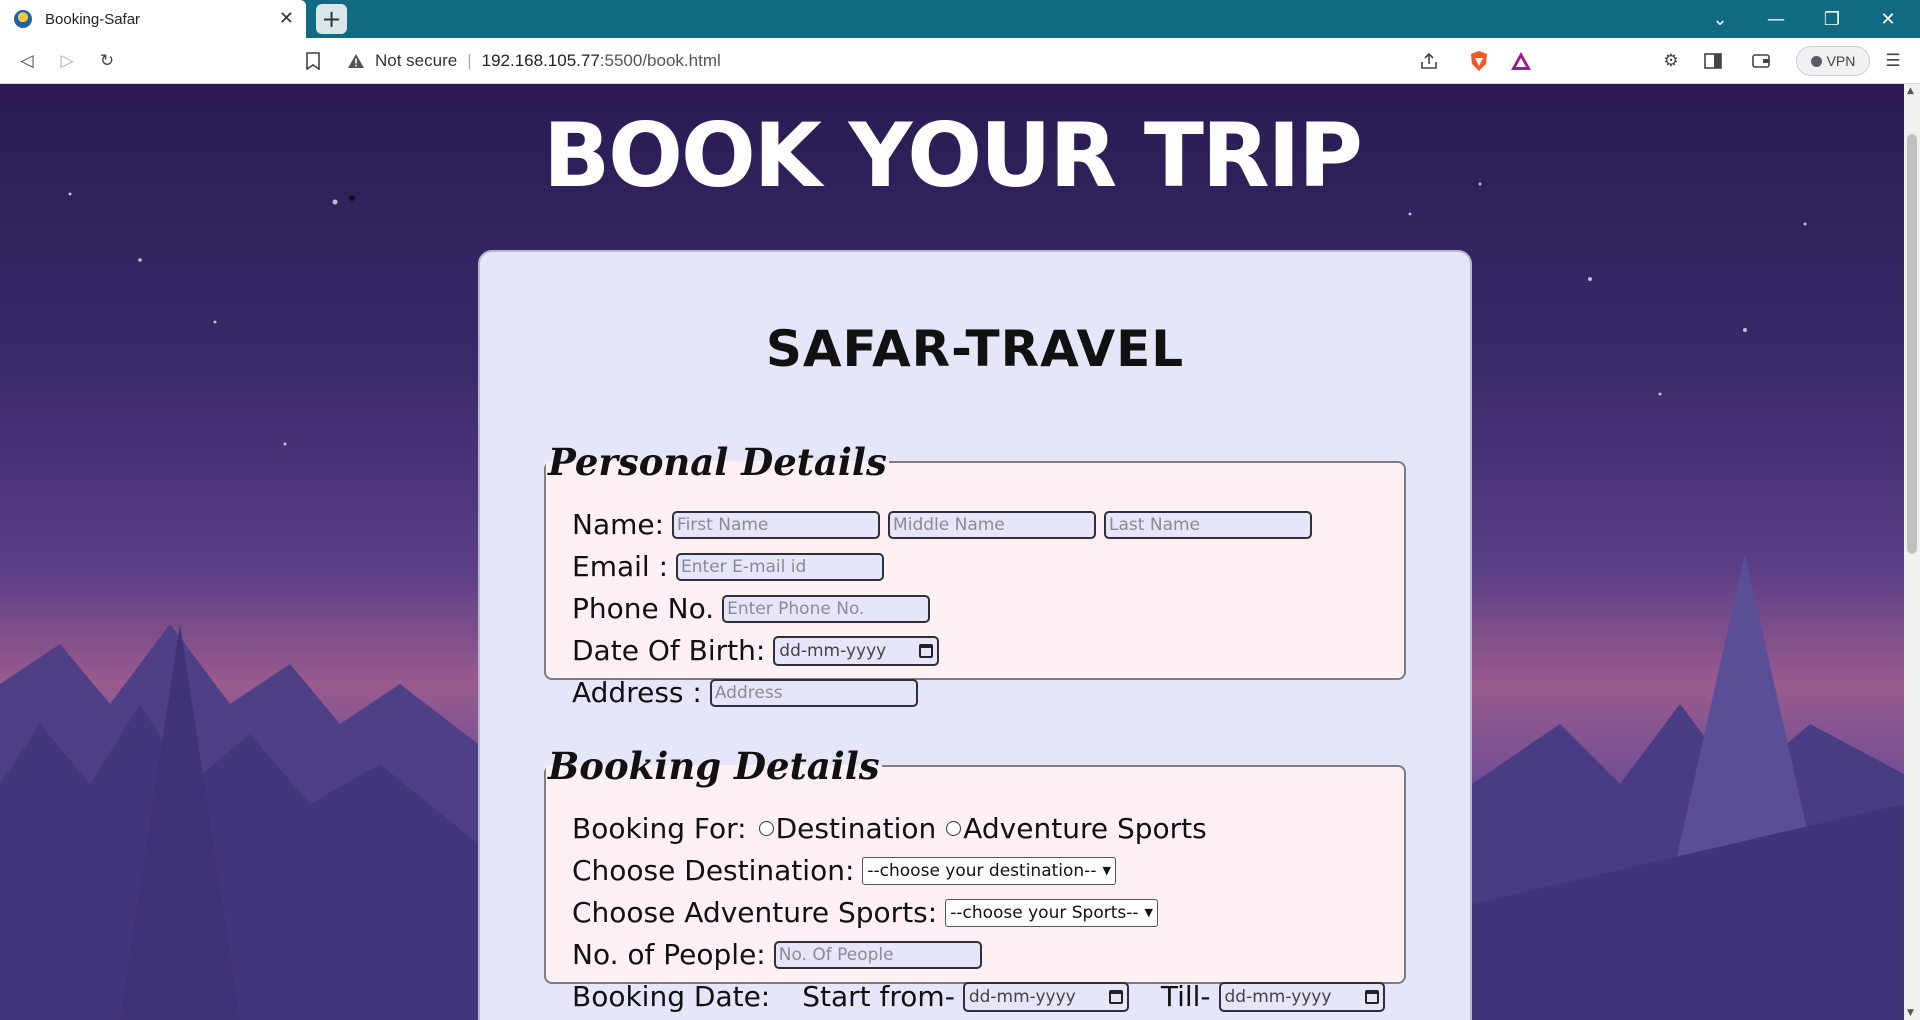 The image size is (1920, 1020). I want to click on minimize-icon: —, so click(1776, 19).